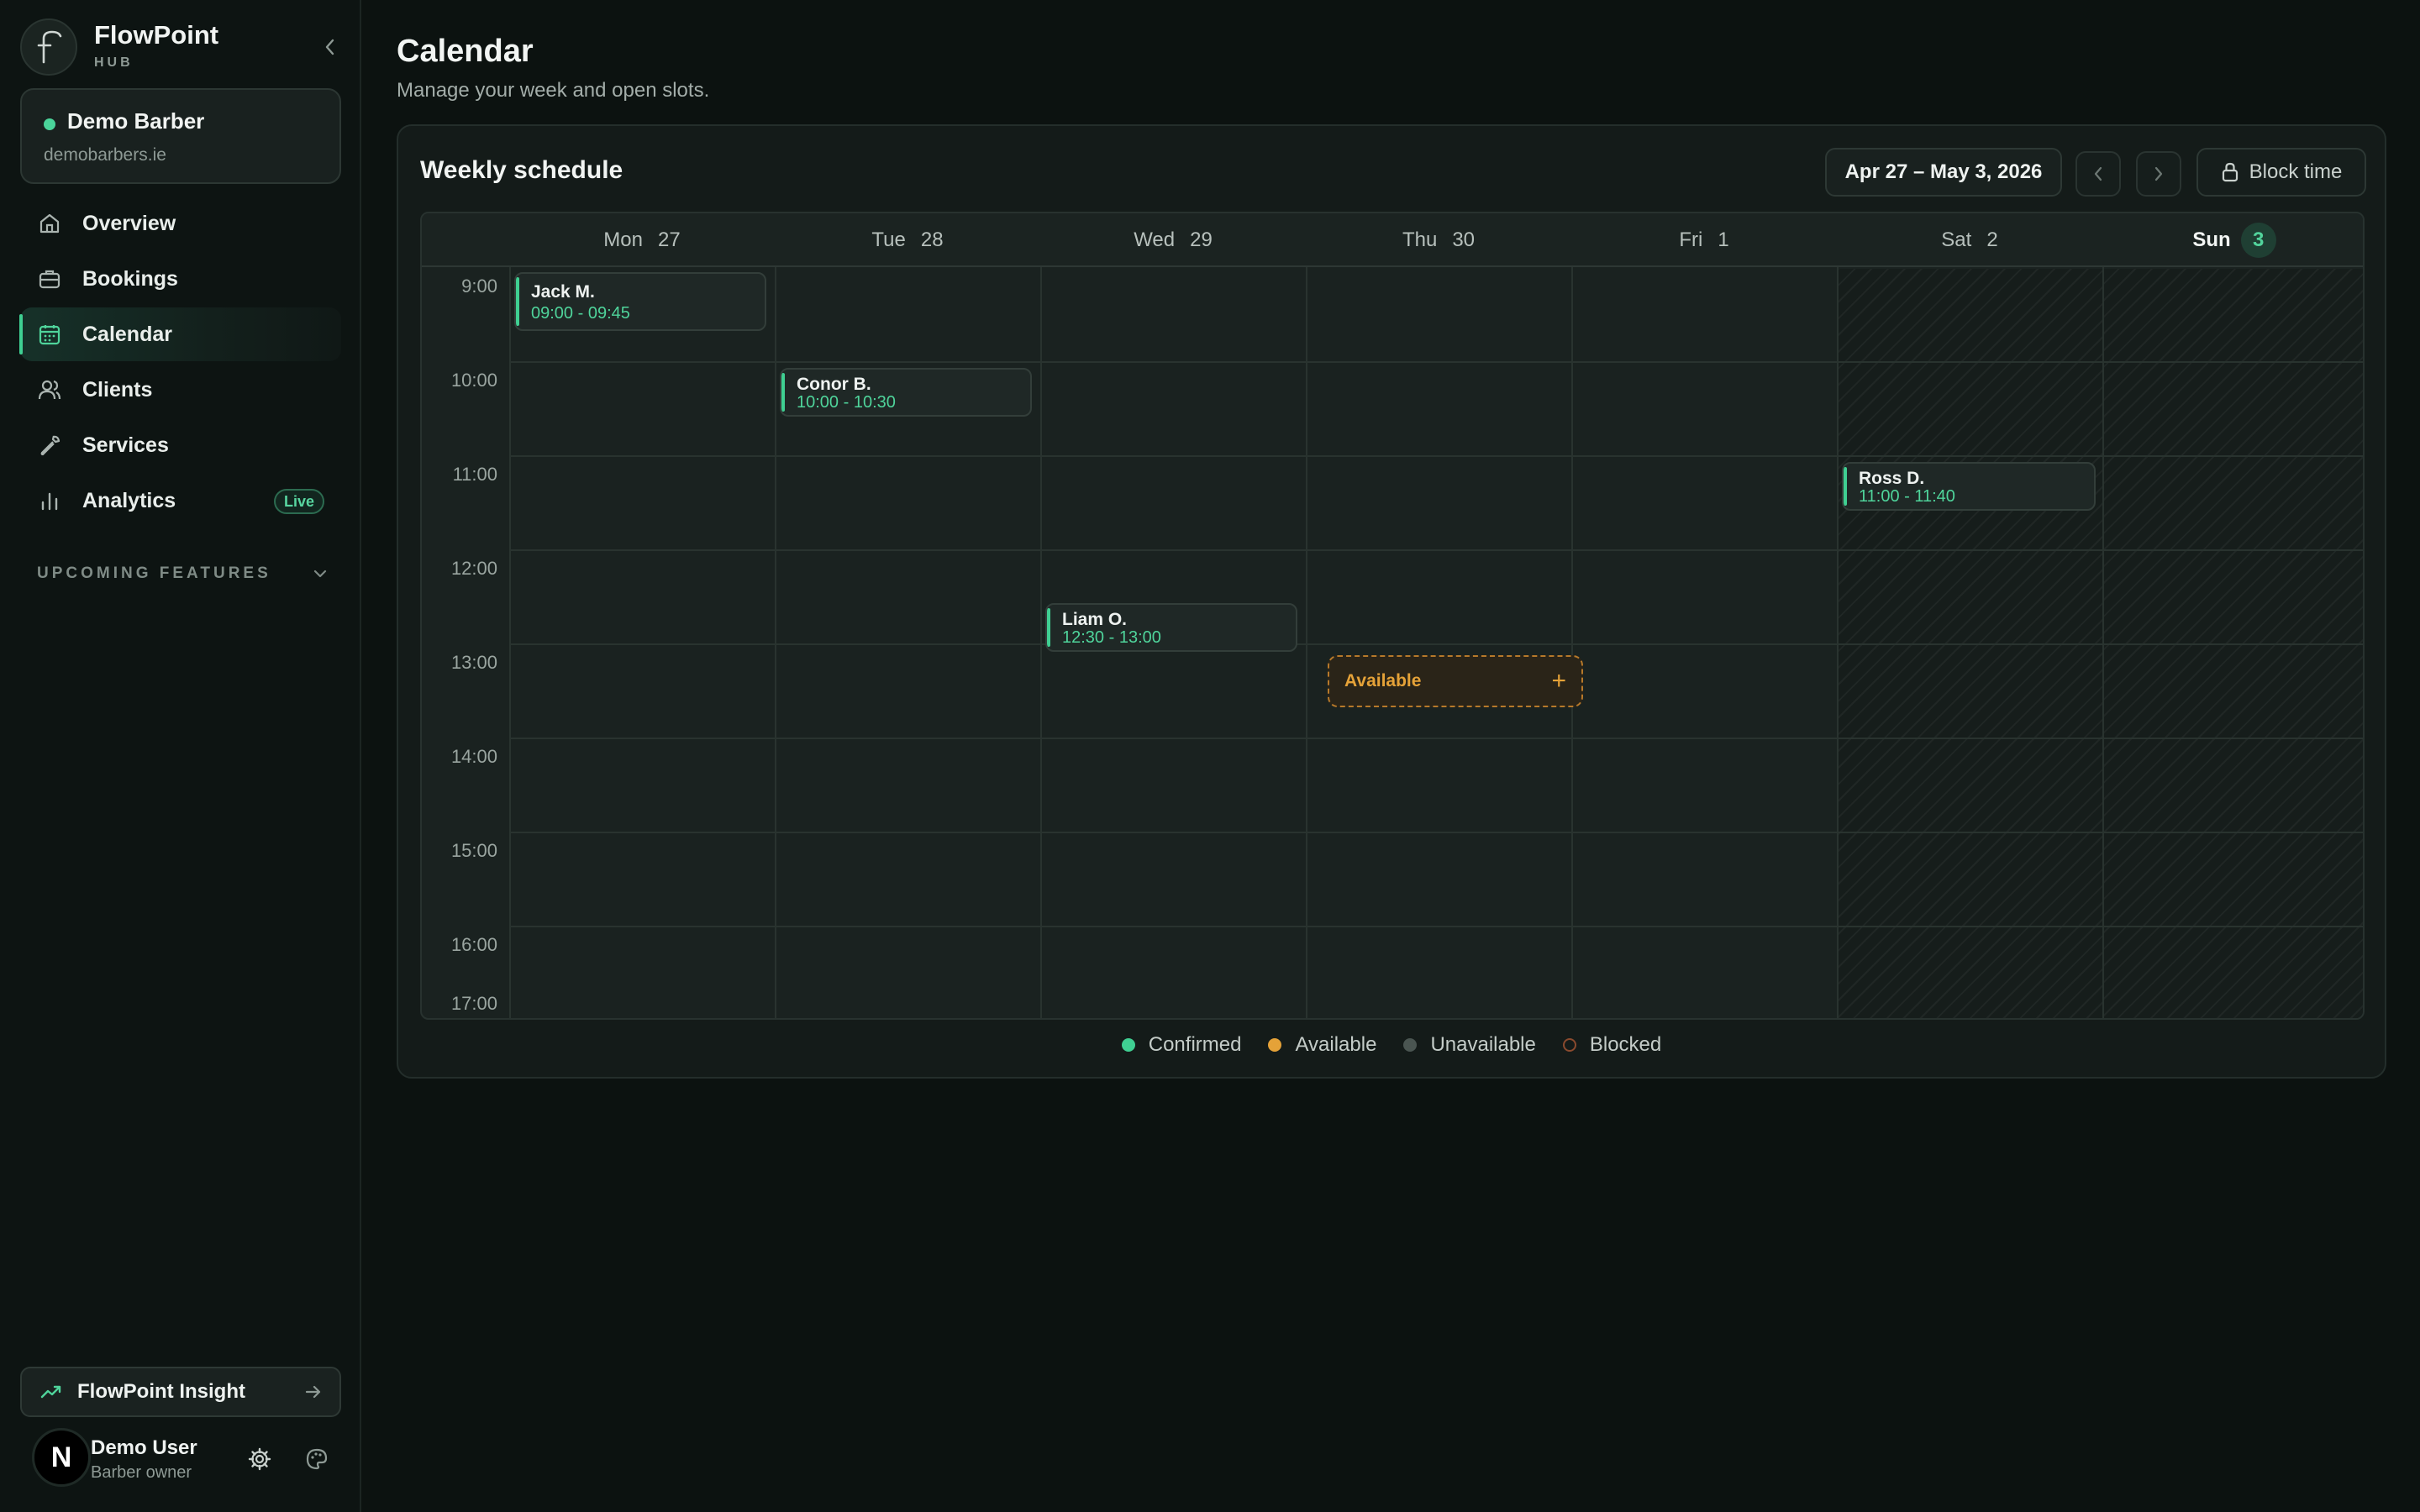 The width and height of the screenshot is (2420, 1512). Describe the element at coordinates (1195, 1044) in the screenshot. I see `legend-label: Confirmed` at that location.